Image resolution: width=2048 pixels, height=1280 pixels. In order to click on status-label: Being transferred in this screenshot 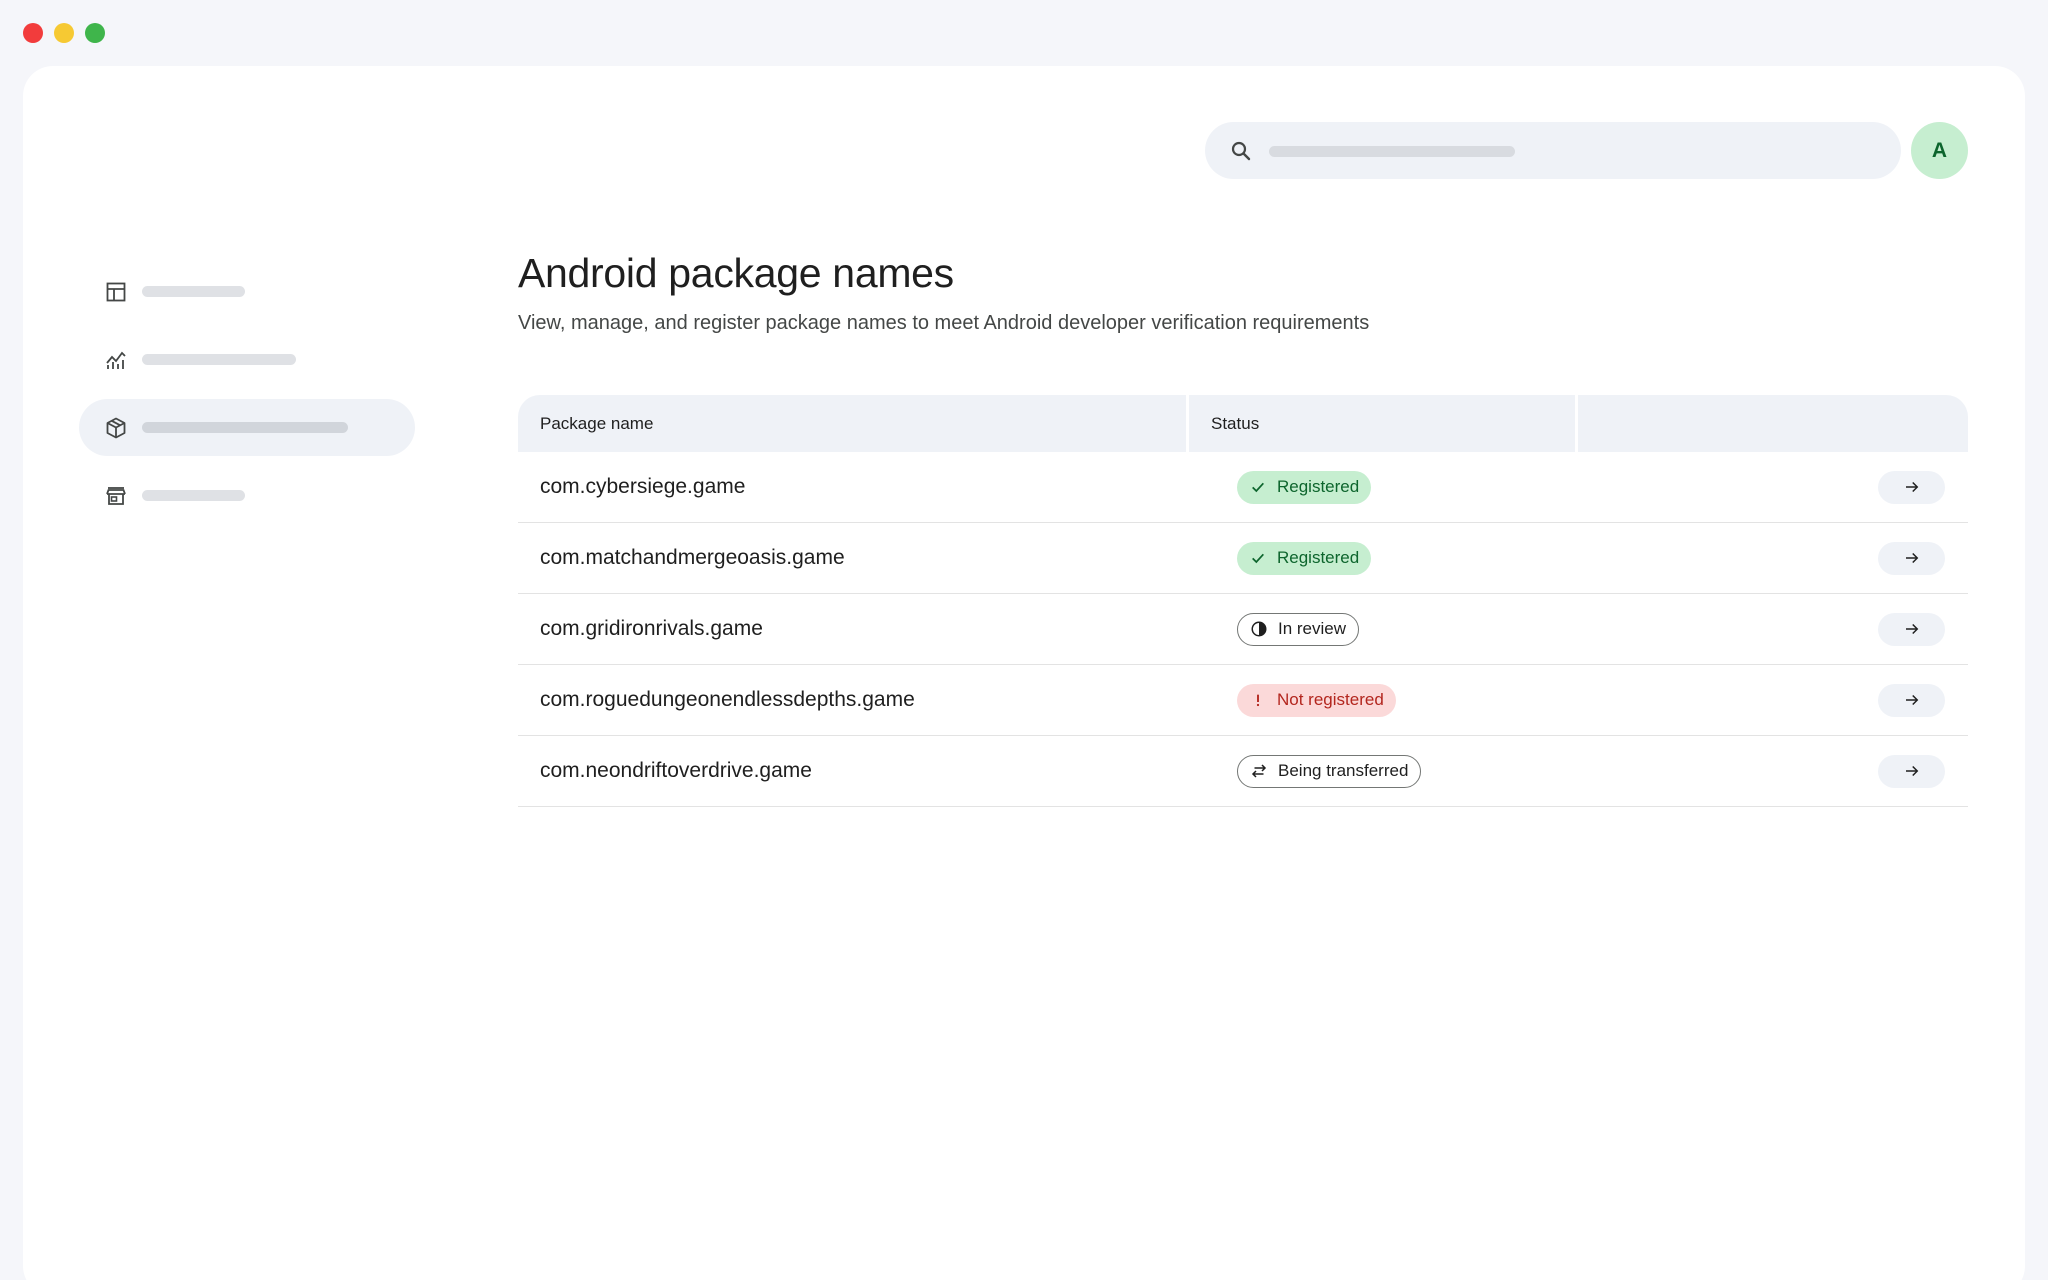, I will do `click(1343, 770)`.